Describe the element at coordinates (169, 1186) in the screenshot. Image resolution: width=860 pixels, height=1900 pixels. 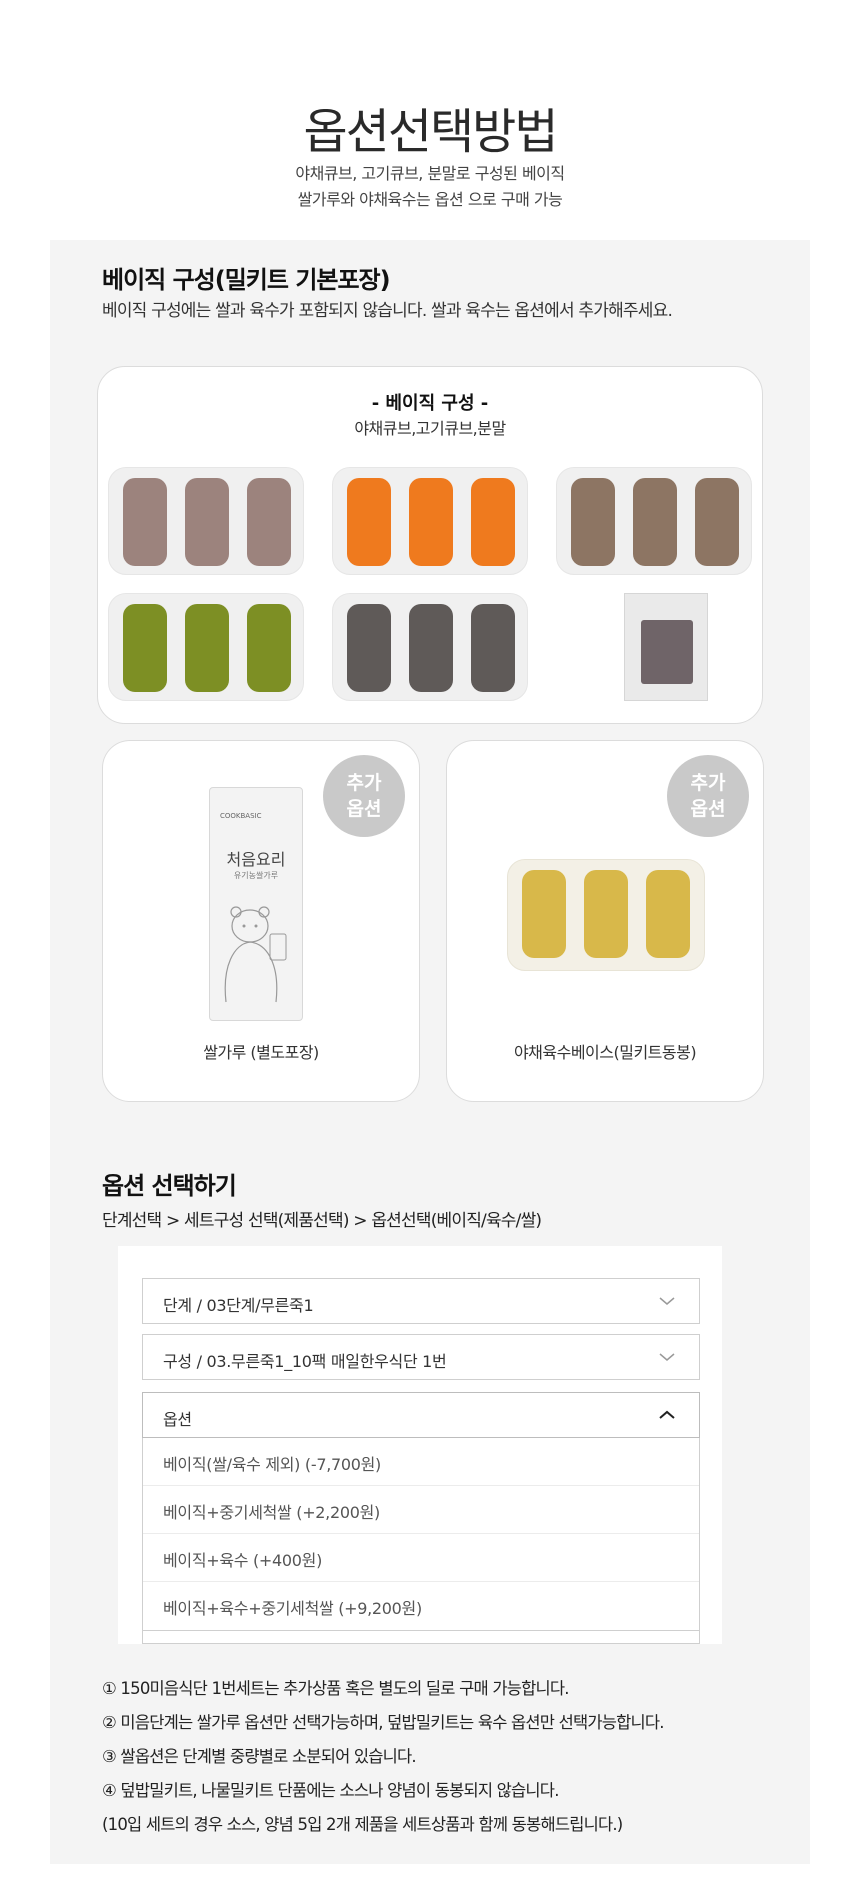
I see `option-select-title: 옵션 선택하기` at that location.